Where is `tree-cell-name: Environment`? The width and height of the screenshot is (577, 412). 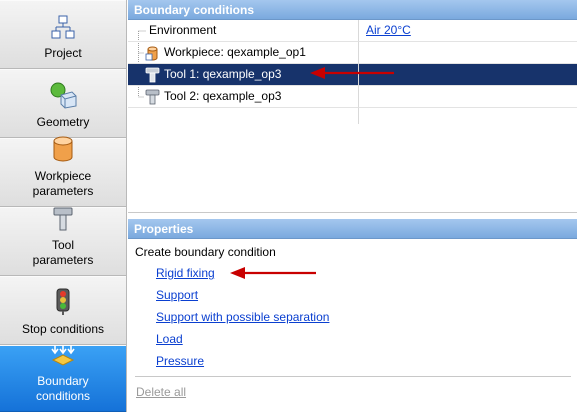
tree-cell-name: Environment is located at coordinates (243, 31).